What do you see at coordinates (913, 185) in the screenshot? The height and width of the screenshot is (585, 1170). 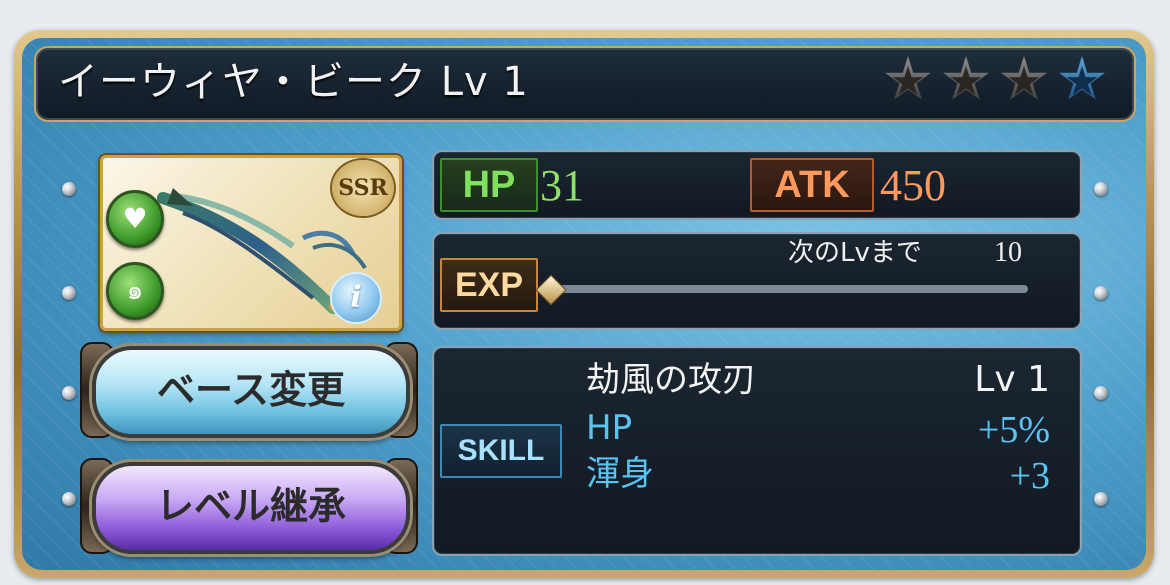 I see `atk-value: 450` at bounding box center [913, 185].